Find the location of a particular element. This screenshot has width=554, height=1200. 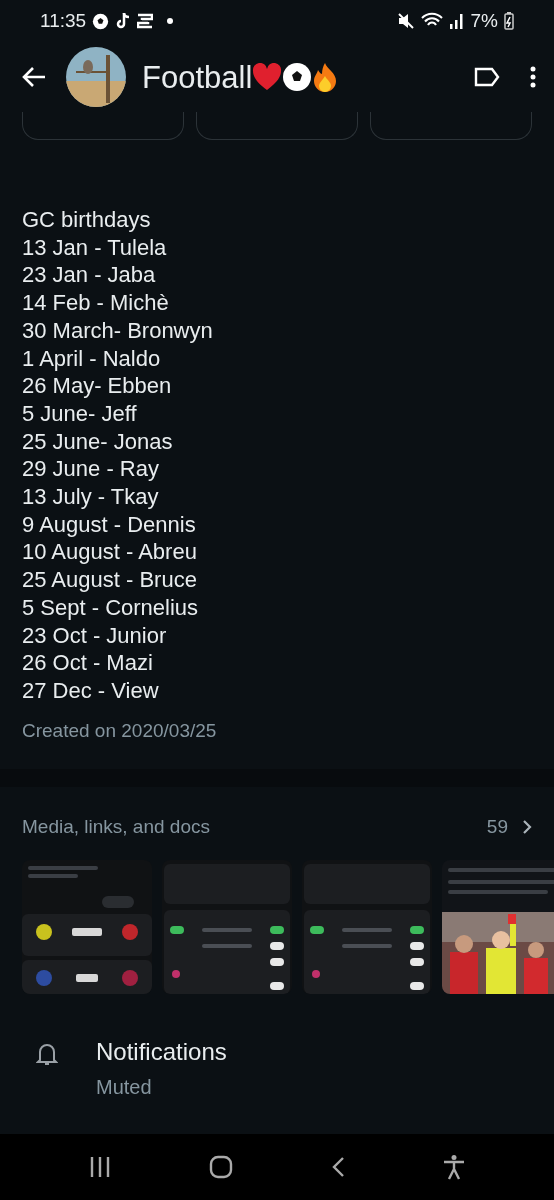

home-icon is located at coordinates (221, 1167).